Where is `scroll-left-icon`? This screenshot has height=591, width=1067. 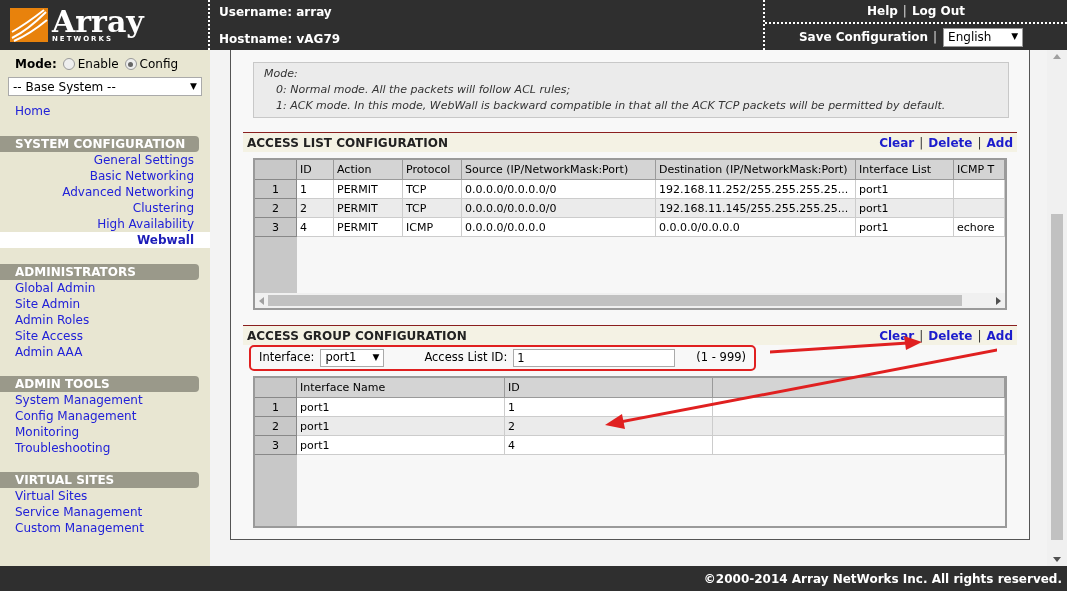 scroll-left-icon is located at coordinates (261, 300).